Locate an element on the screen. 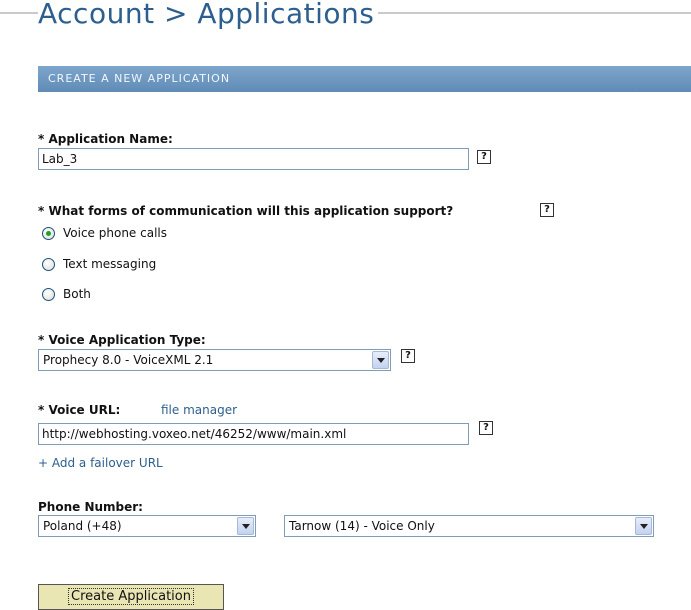  voice-type-select: Prophecy 8.0 - VoiceXML 2.1 is located at coordinates (214, 360).